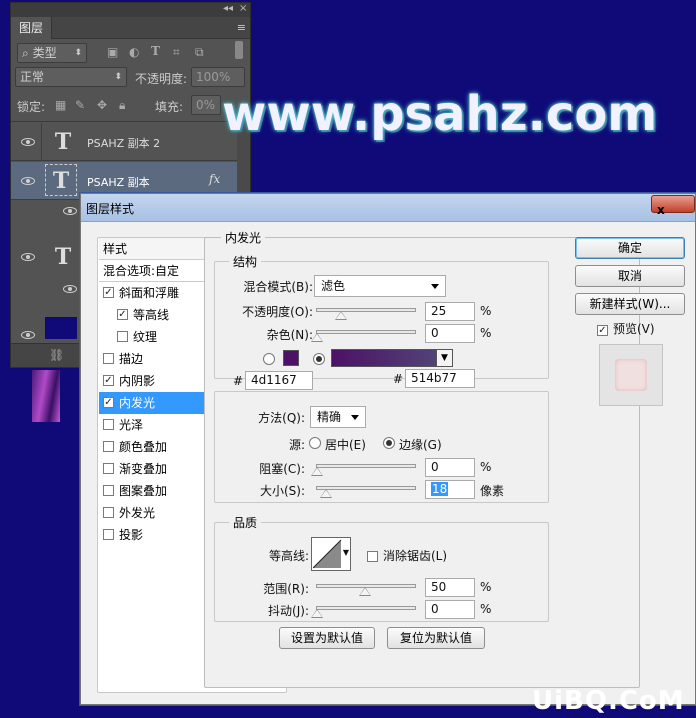  Describe the element at coordinates (44, 53) in the screenshot. I see `filter-label: 类型` at that location.